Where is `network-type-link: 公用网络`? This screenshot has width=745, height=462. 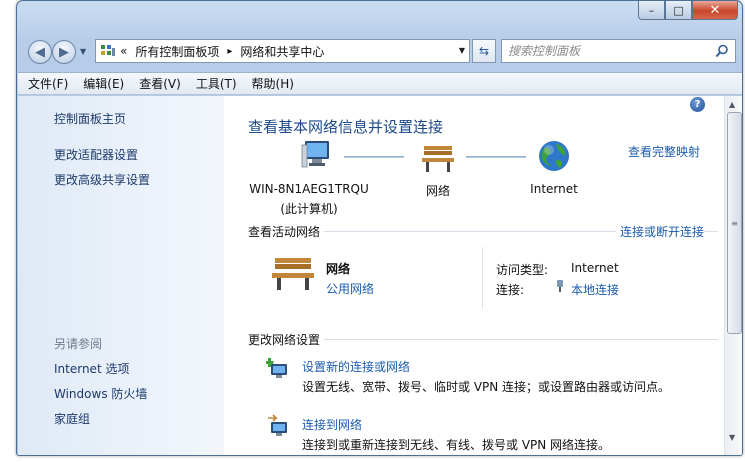
network-type-link: 公用网络 is located at coordinates (350, 288).